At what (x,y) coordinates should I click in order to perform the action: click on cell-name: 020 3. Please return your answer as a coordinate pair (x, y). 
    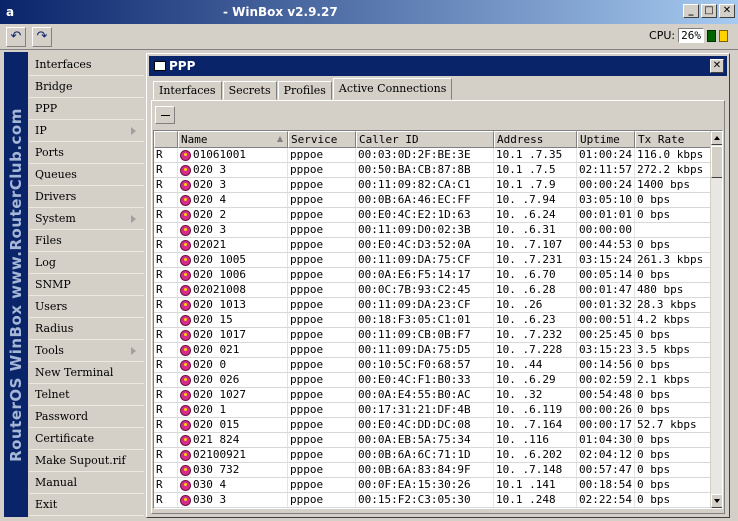
    Looking at the image, I should click on (233, 170).